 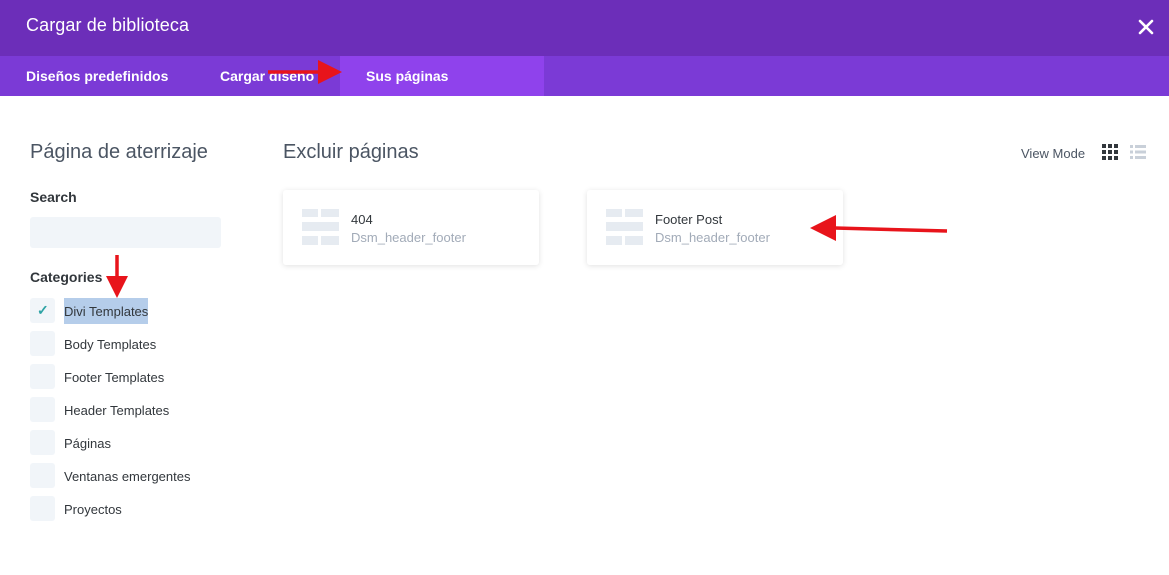 I want to click on categories-label: Categories, so click(x=66, y=277).